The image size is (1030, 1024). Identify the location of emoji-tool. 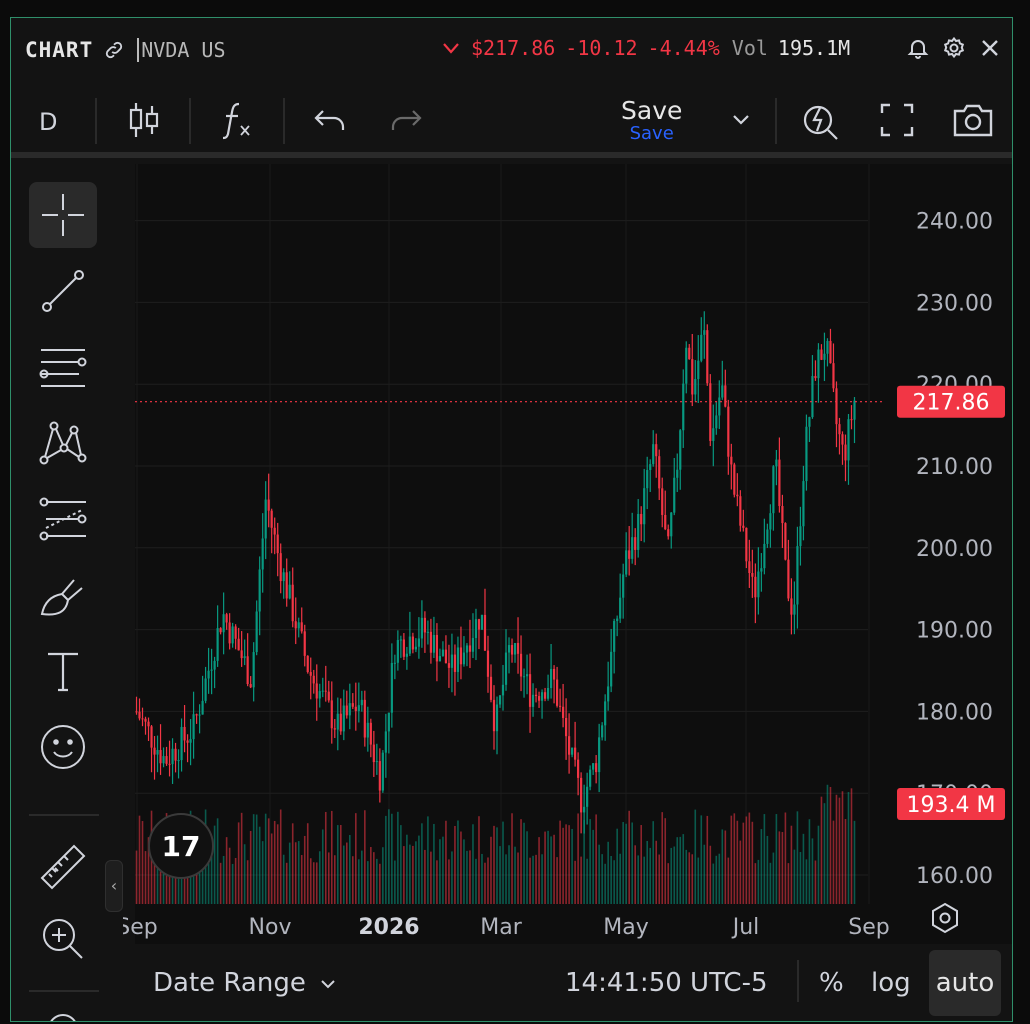
(63, 747).